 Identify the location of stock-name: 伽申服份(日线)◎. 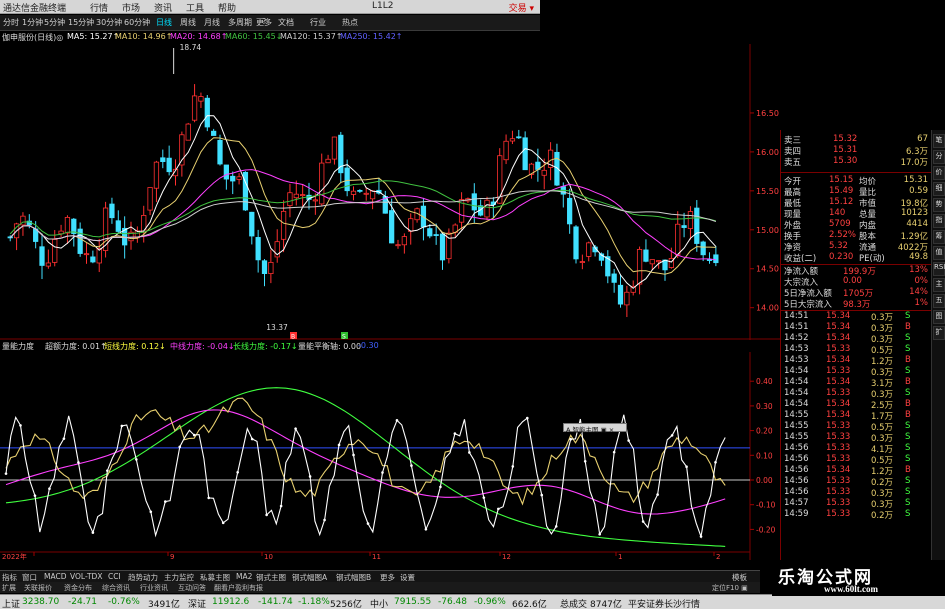
(32, 37).